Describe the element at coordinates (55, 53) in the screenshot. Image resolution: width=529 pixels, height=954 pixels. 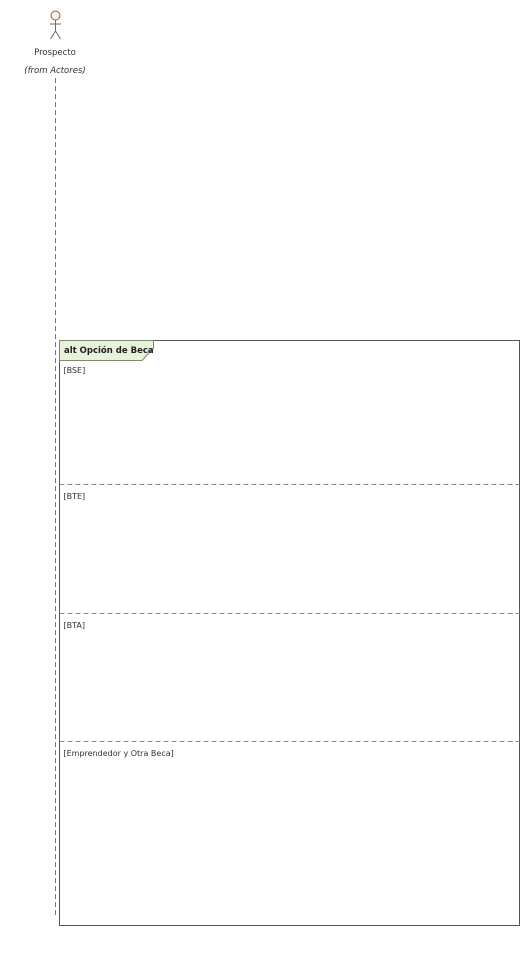
I see `actor-name: Prospecto` at that location.